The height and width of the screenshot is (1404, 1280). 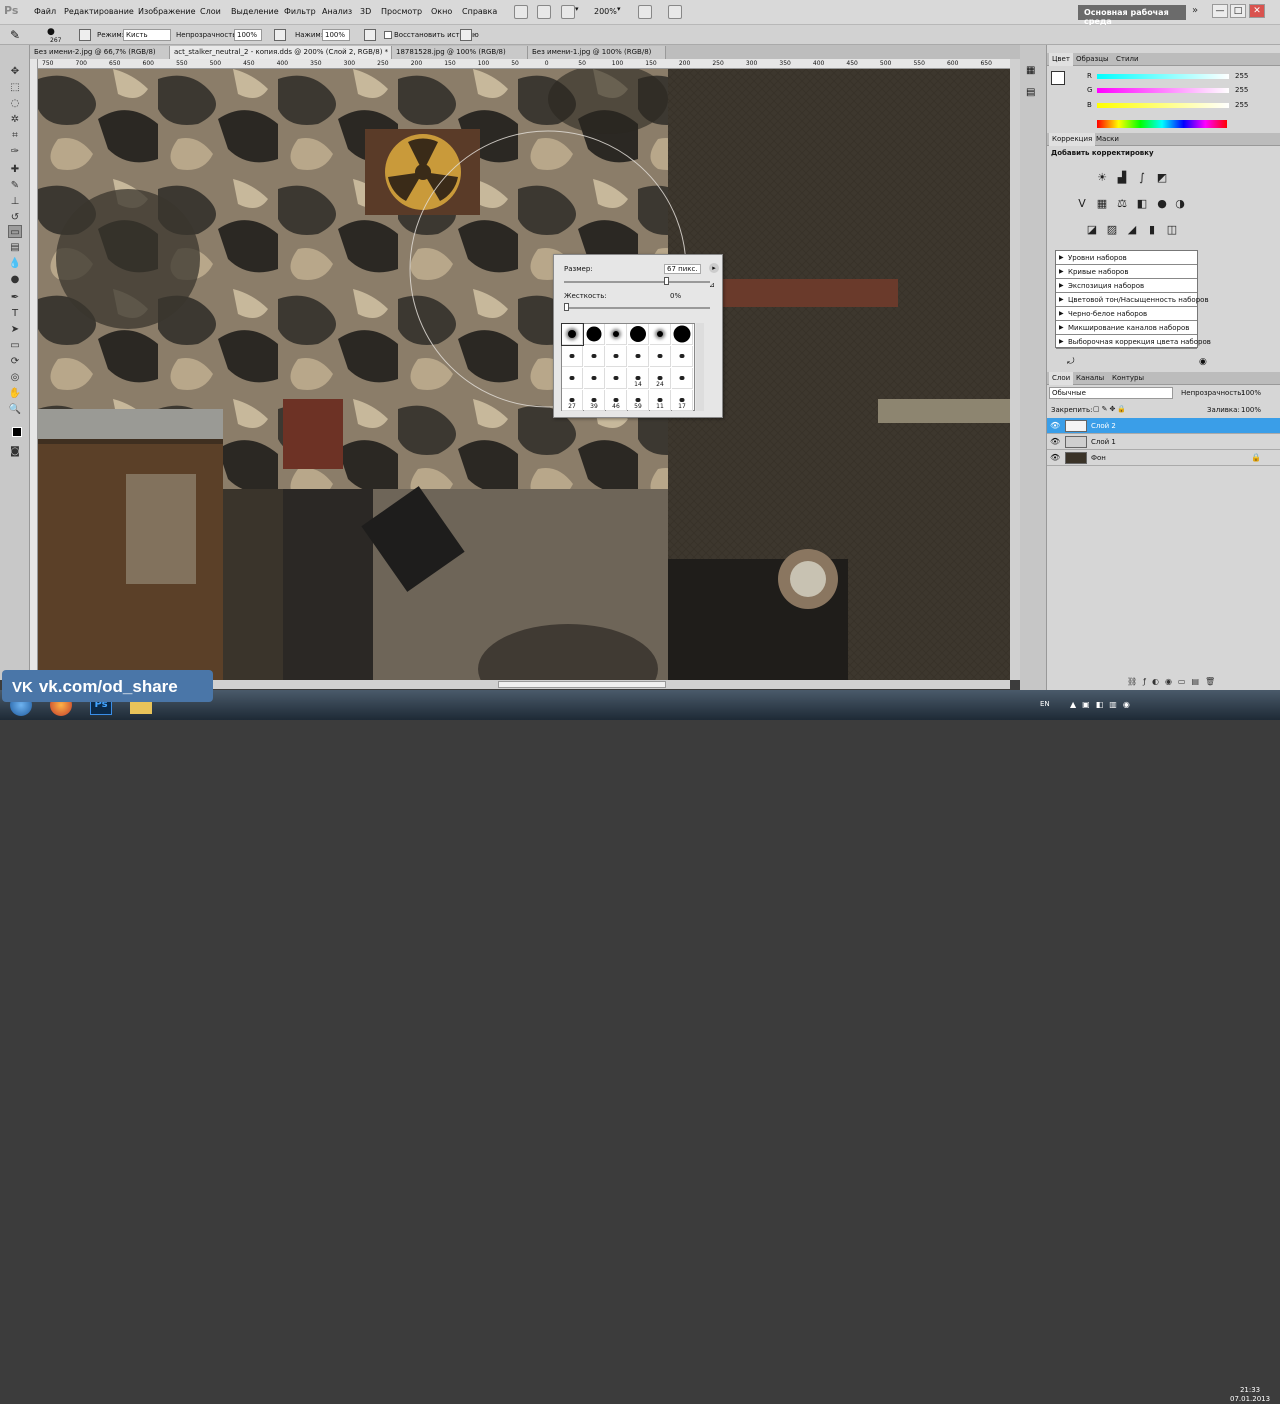 I want to click on tablet-opacity-icon, so click(x=280, y=35).